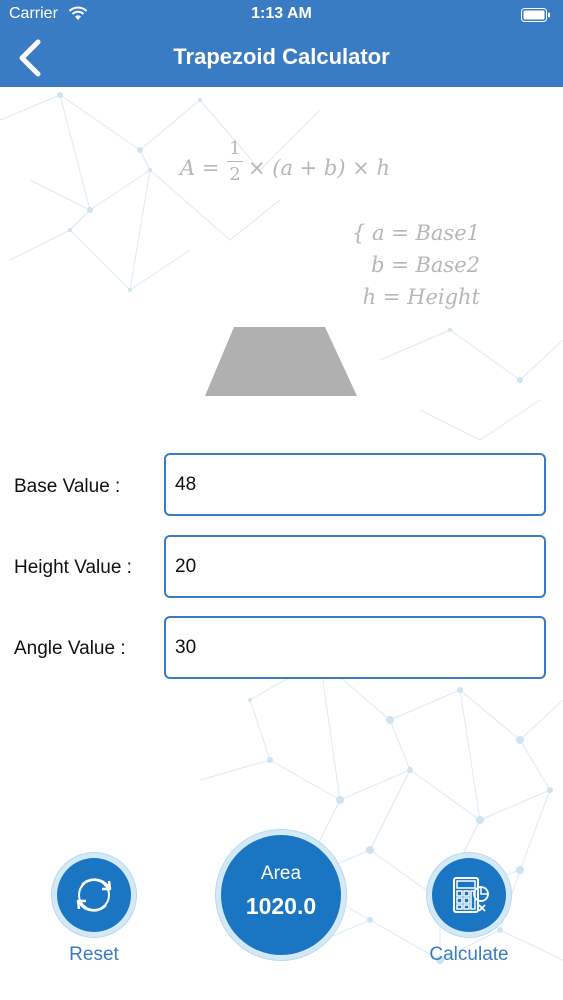 The image size is (563, 1000). What do you see at coordinates (415, 233) in the screenshot?
I see `legend-row: { a = Base1` at bounding box center [415, 233].